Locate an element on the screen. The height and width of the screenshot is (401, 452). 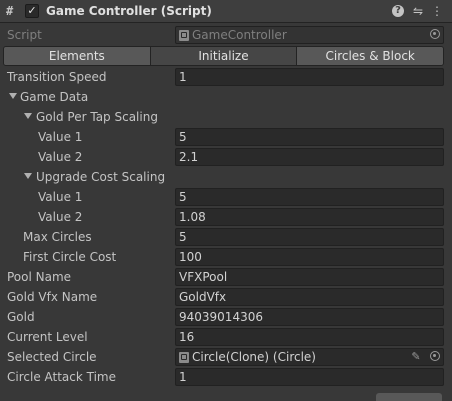
script-row: Script GameController is located at coordinates (226, 35).